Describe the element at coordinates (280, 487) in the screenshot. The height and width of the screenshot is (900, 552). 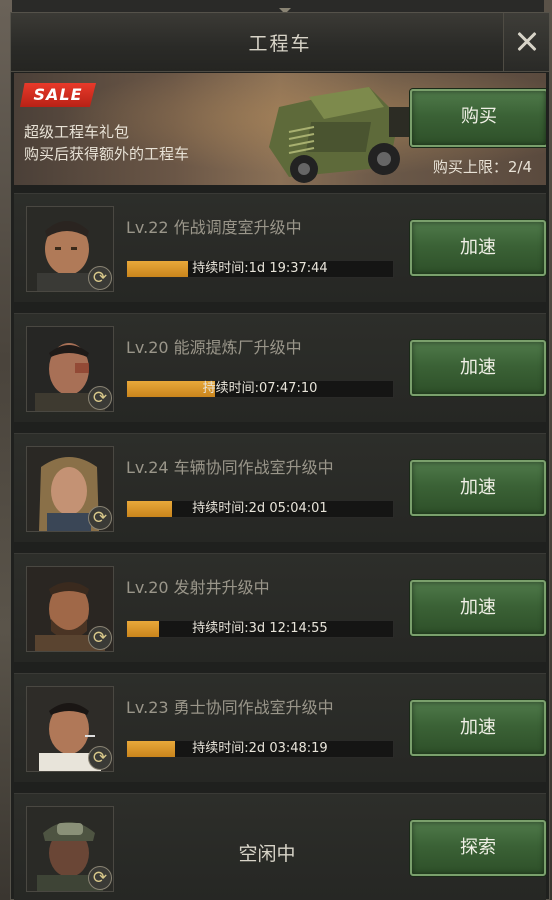
I see `task-row: ⟳ Lv.24 车辆协同作战室升级中 持续时间:2d 05:04:01 加速` at that location.